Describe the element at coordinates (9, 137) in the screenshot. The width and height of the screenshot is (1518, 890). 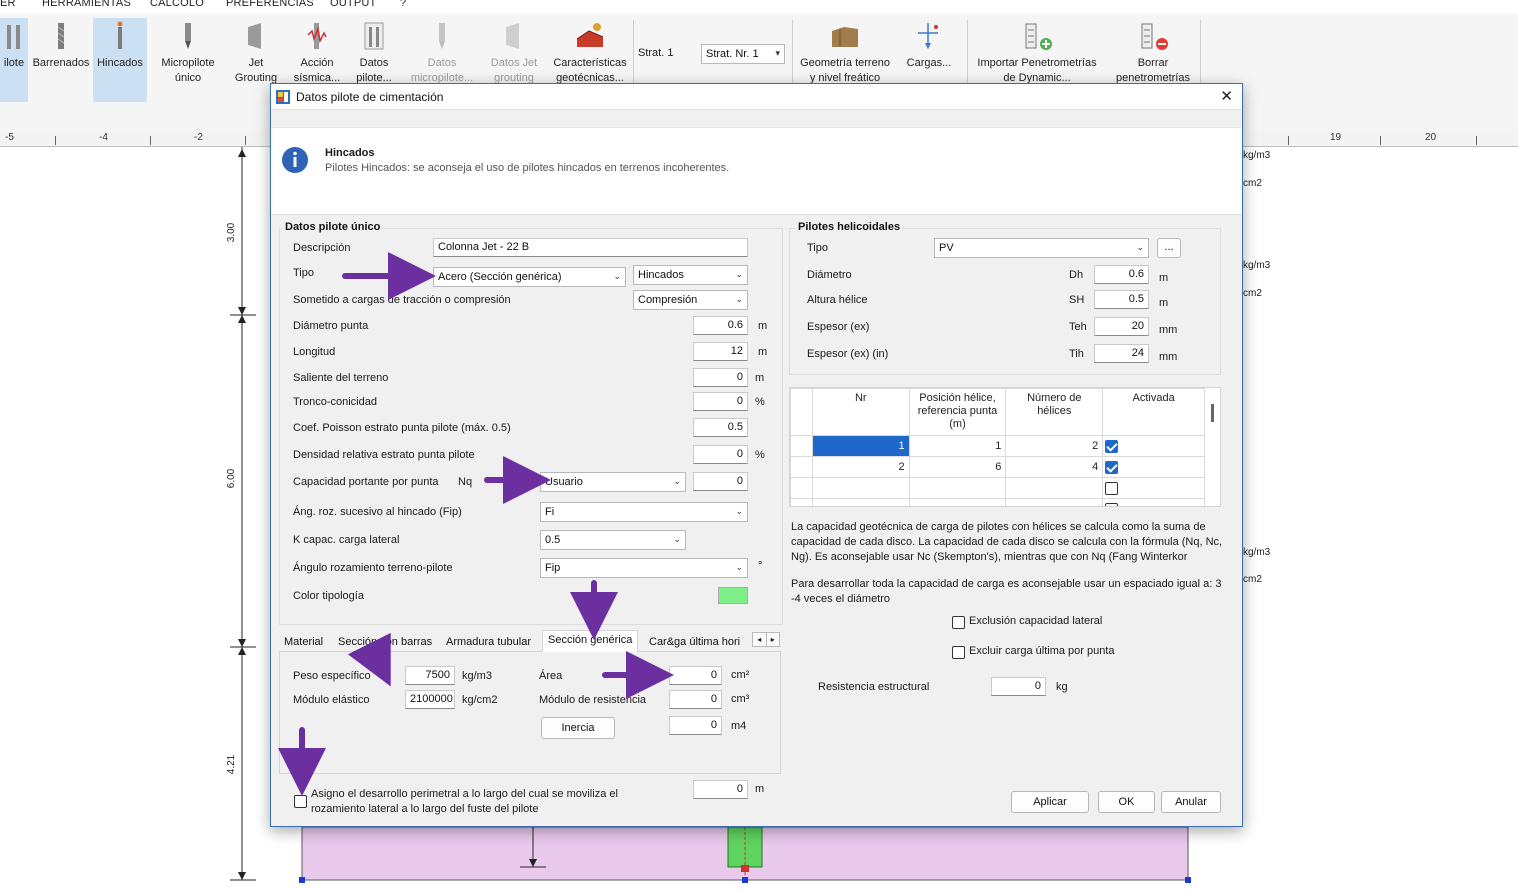
I see `ruler-label: -5` at that location.